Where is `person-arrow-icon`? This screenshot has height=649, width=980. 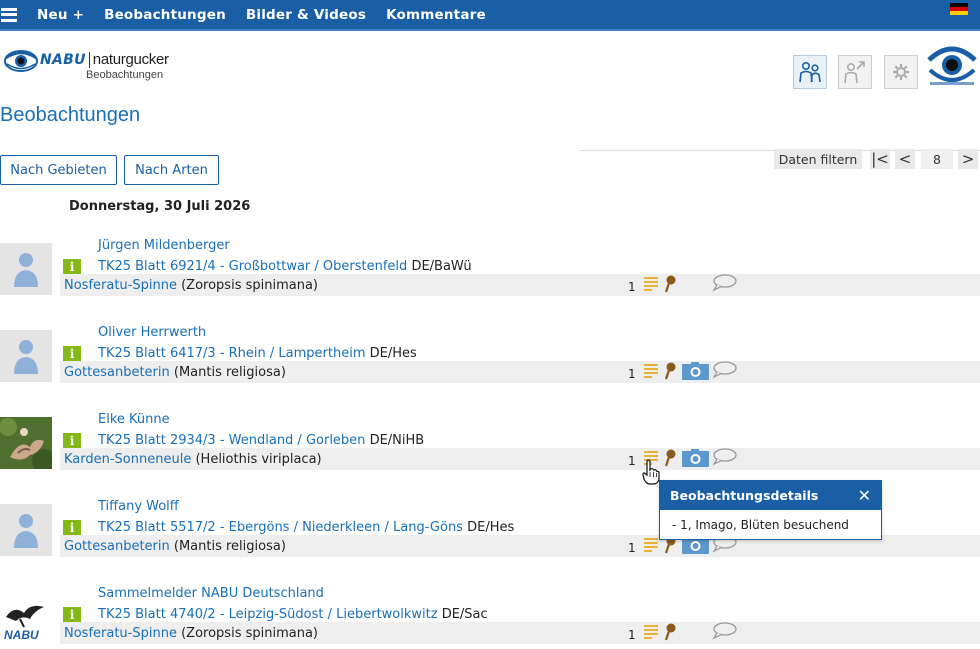
person-arrow-icon is located at coordinates (854, 72).